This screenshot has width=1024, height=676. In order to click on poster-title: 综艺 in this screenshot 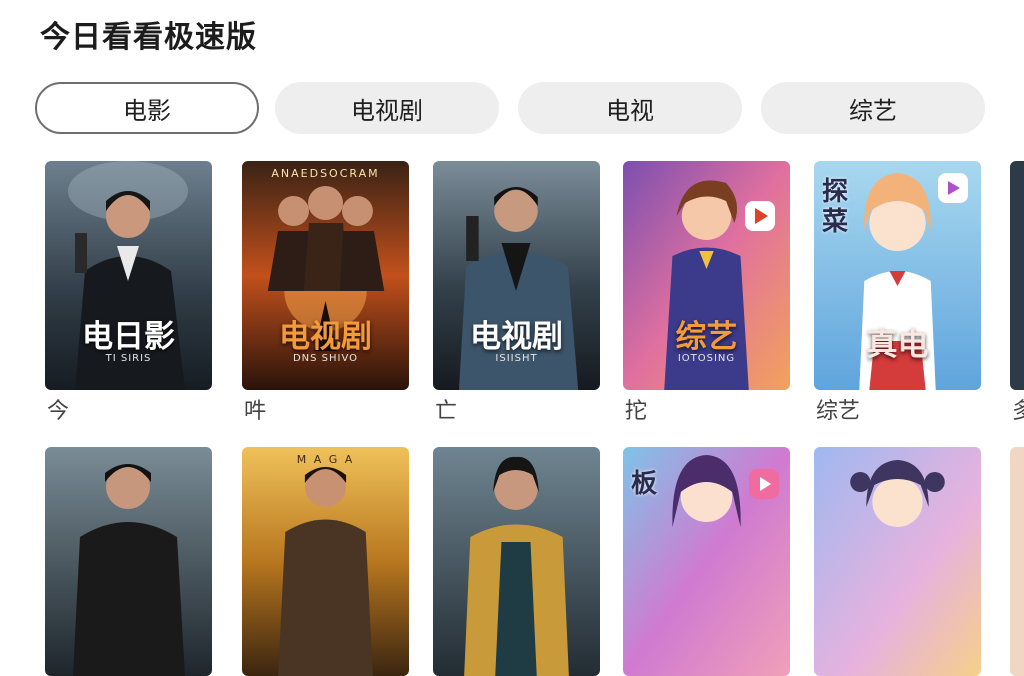, I will do `click(706, 337)`.